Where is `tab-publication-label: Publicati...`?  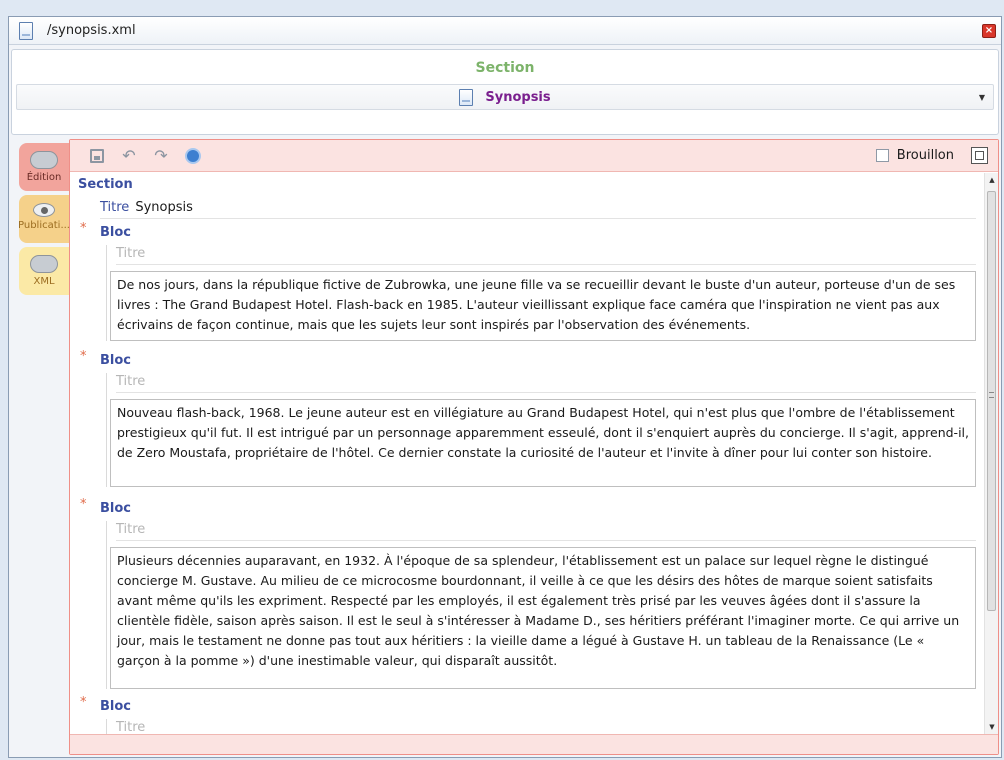 tab-publication-label: Publicati... is located at coordinates (44, 225).